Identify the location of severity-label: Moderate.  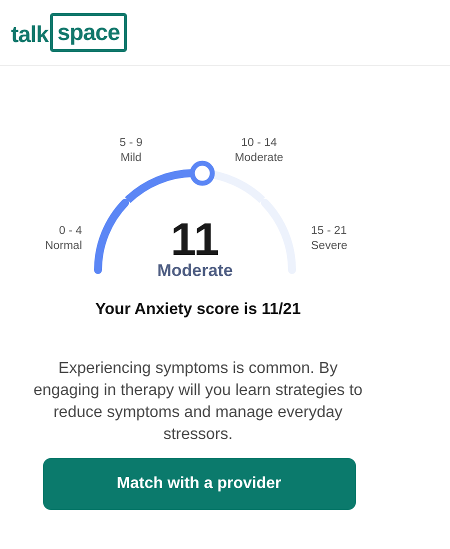
(195, 270).